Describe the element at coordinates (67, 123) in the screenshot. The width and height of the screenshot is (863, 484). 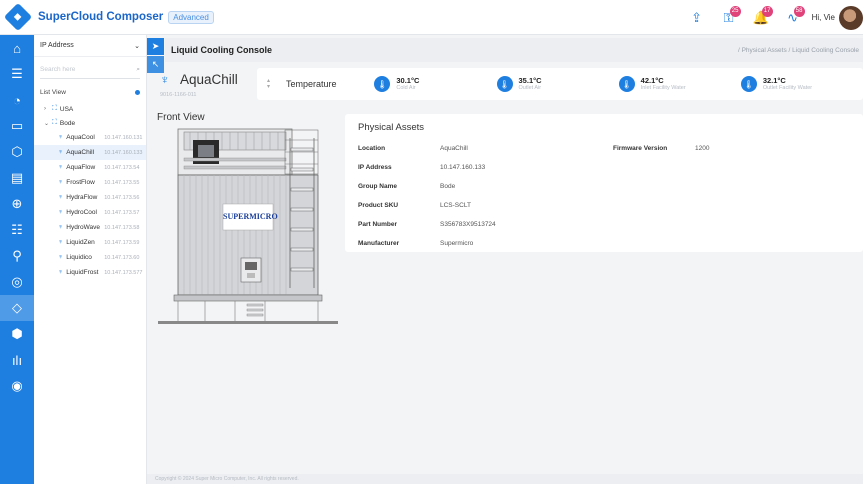
I see `tree-group-label: Bode` at that location.